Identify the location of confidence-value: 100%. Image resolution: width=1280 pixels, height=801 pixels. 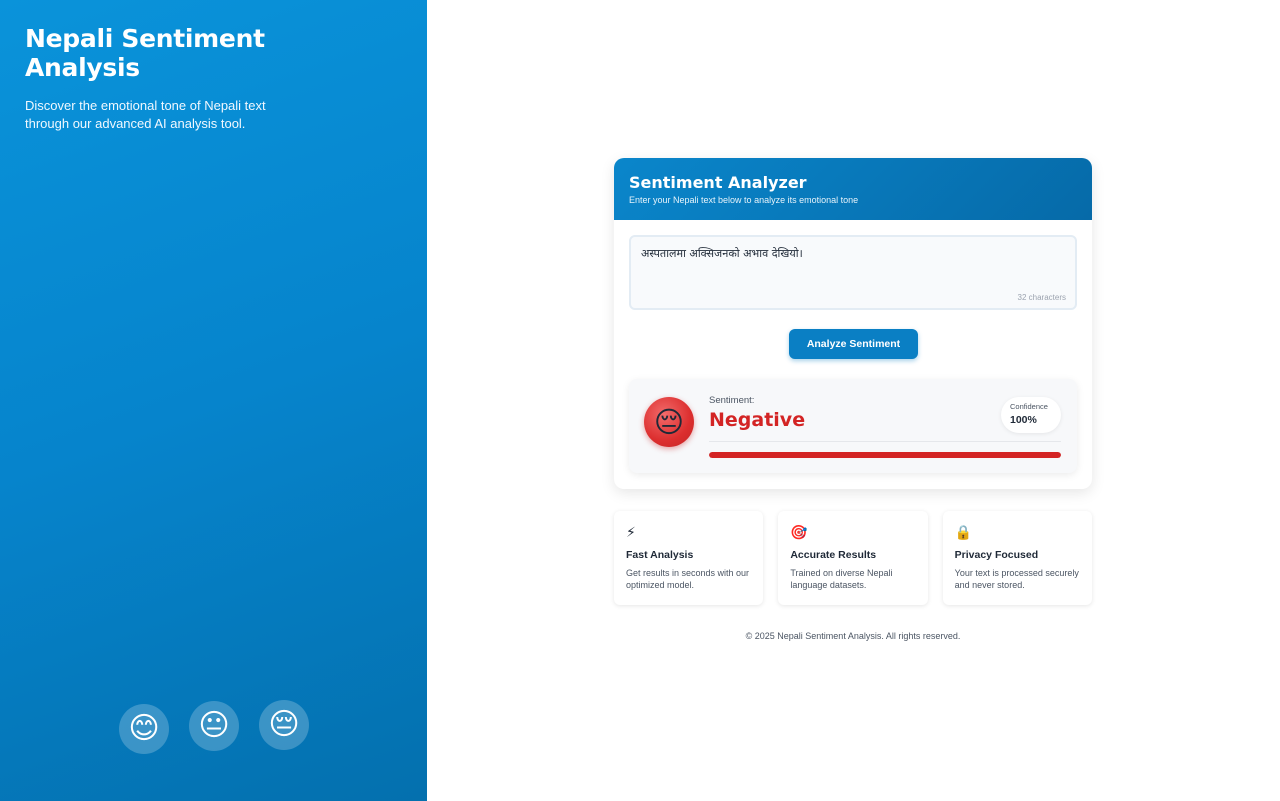
(1023, 420).